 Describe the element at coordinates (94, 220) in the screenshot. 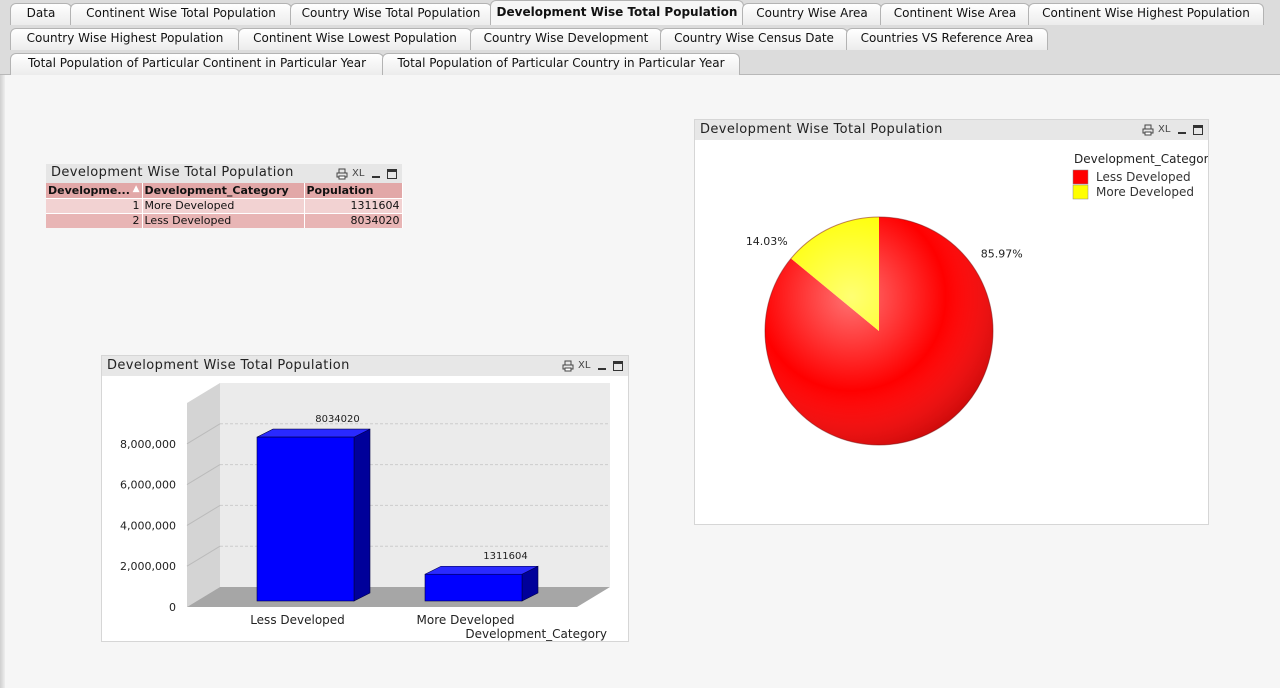

I see `cell-id: 2` at that location.